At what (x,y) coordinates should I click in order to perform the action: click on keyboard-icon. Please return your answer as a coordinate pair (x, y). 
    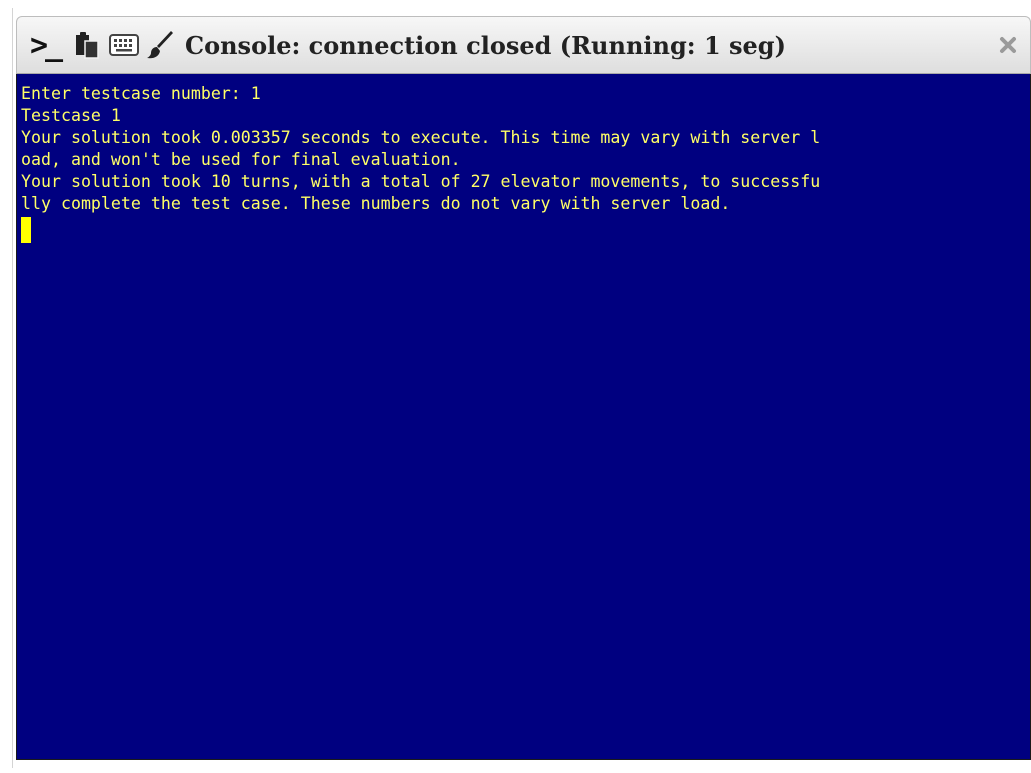
    Looking at the image, I should click on (124, 45).